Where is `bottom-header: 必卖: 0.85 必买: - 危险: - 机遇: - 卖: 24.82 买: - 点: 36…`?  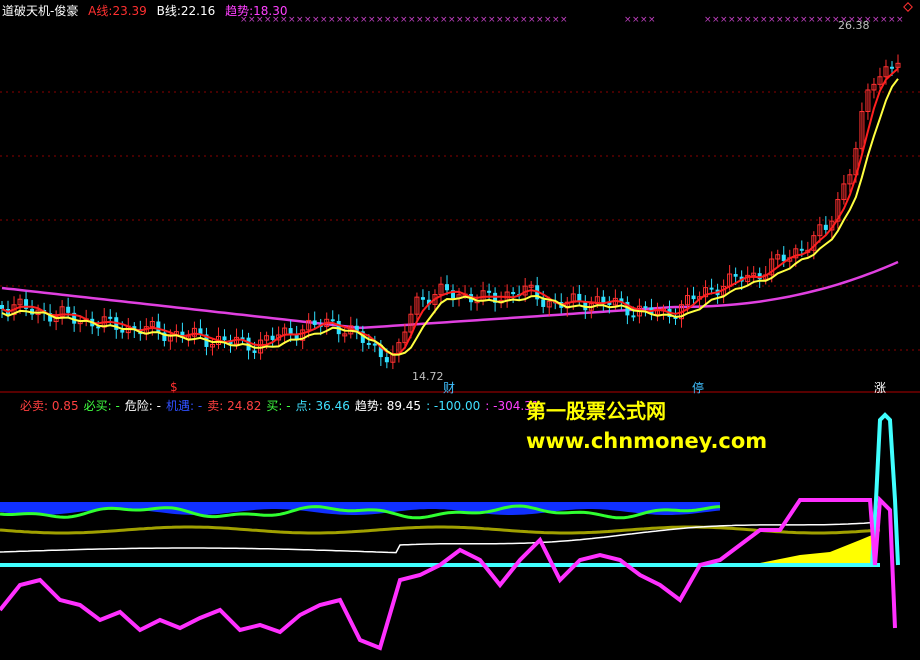
bottom-header: 必卖: 0.85 必买: - 危险: - 机遇: - 卖: 24.82 买: - 点: 36… is located at coordinates (279, 405).